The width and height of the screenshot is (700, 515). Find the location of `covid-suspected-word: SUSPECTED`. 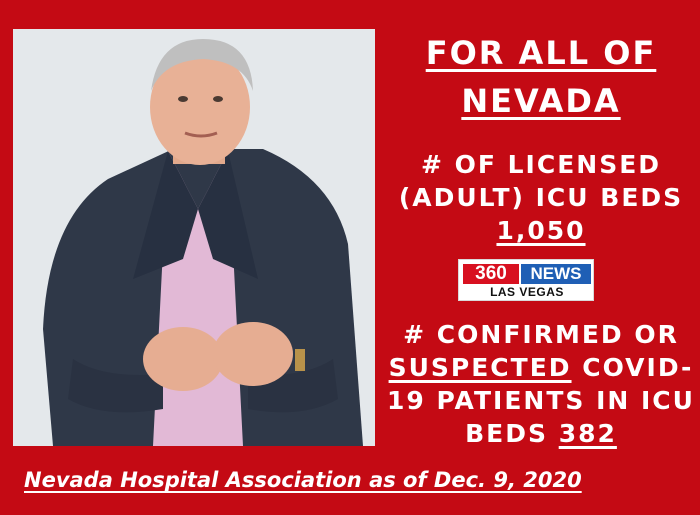

covid-suspected-word: SUSPECTED is located at coordinates (480, 367).